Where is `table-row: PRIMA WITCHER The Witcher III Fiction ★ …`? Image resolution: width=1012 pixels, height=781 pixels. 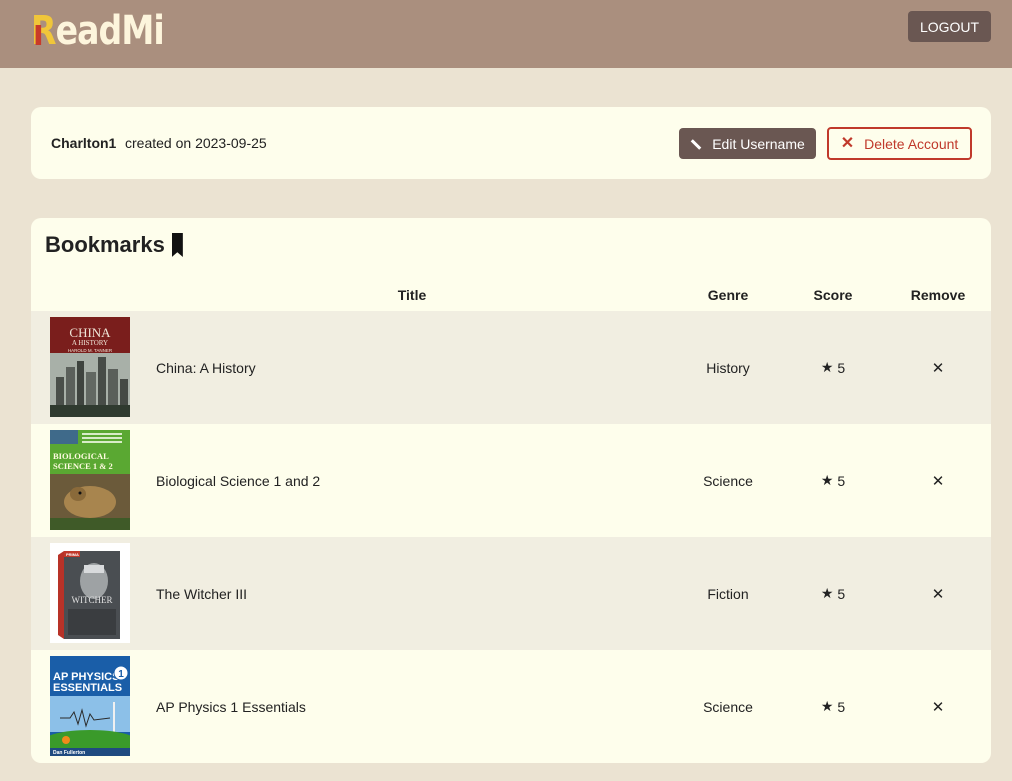
table-row: PRIMA WITCHER The Witcher III Fiction ★ … is located at coordinates (511, 593).